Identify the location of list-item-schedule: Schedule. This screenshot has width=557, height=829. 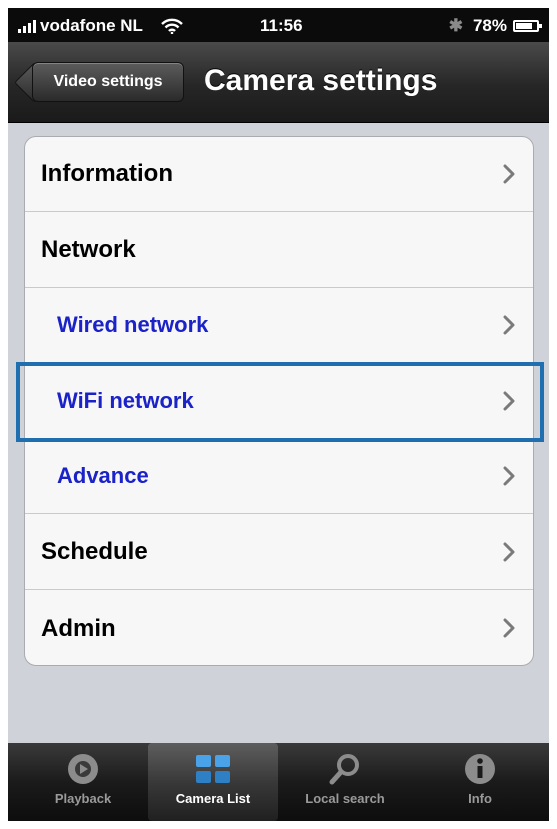
(279, 552).